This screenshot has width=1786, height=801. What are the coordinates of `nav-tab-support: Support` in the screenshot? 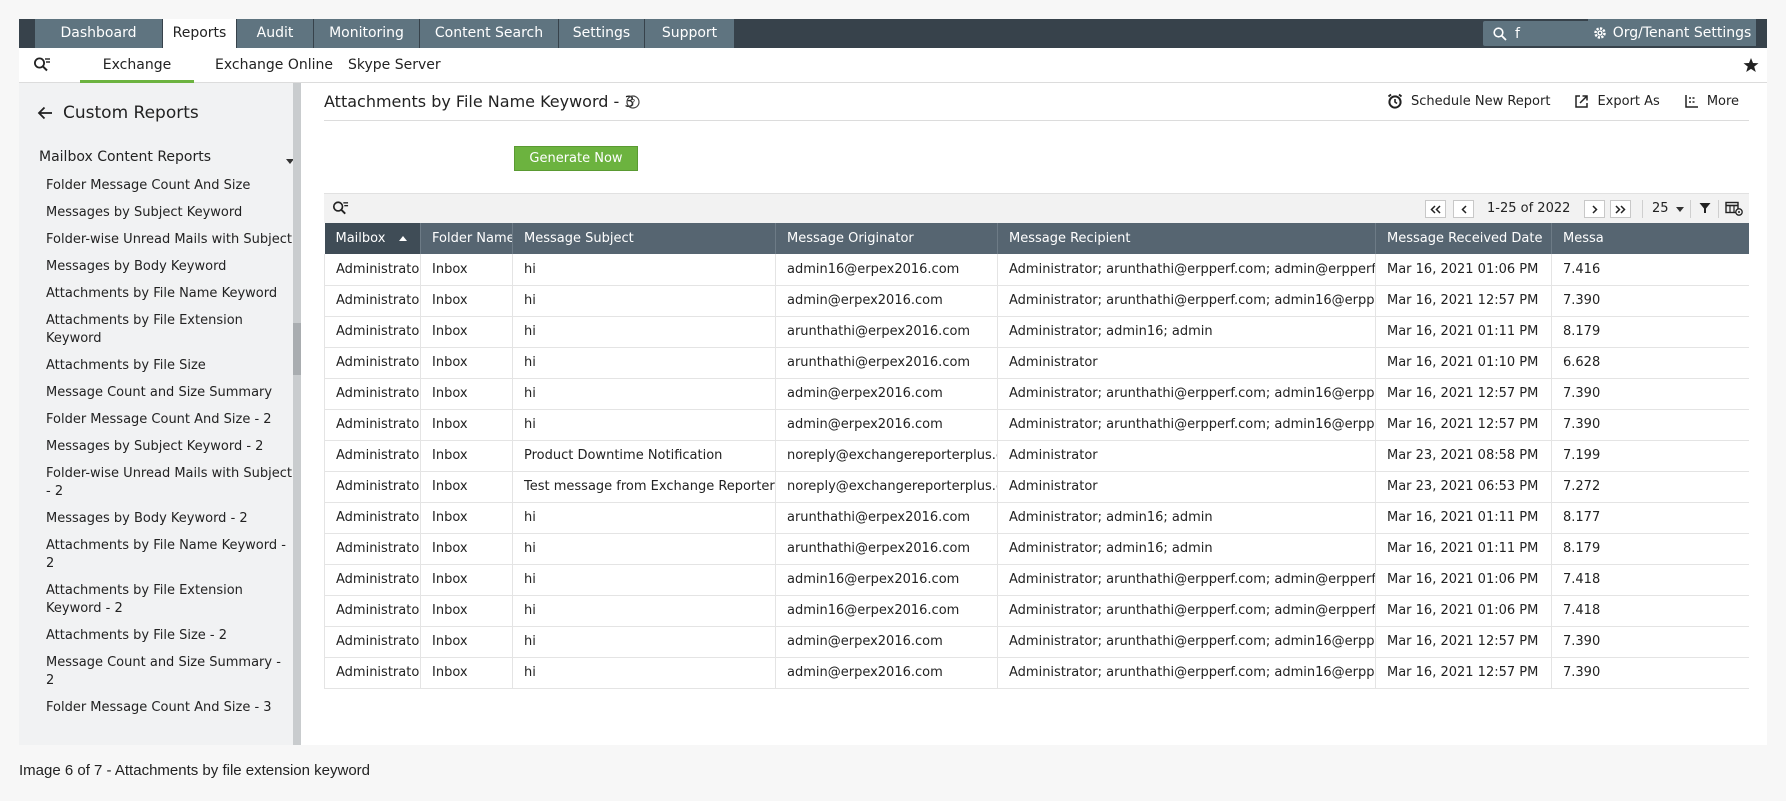 It's located at (690, 33).